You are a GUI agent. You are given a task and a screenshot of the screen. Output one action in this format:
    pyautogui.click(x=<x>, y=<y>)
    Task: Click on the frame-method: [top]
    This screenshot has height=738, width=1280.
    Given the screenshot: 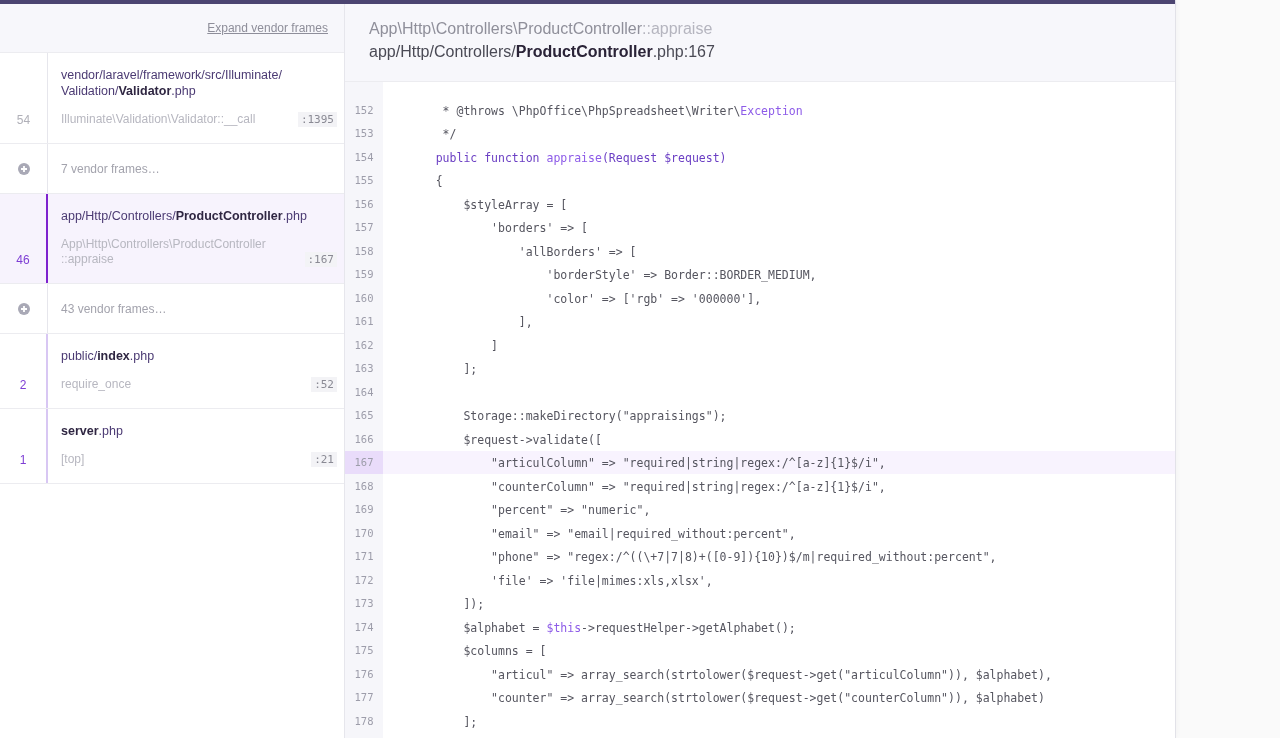 What is the action you would take?
    pyautogui.click(x=73, y=459)
    